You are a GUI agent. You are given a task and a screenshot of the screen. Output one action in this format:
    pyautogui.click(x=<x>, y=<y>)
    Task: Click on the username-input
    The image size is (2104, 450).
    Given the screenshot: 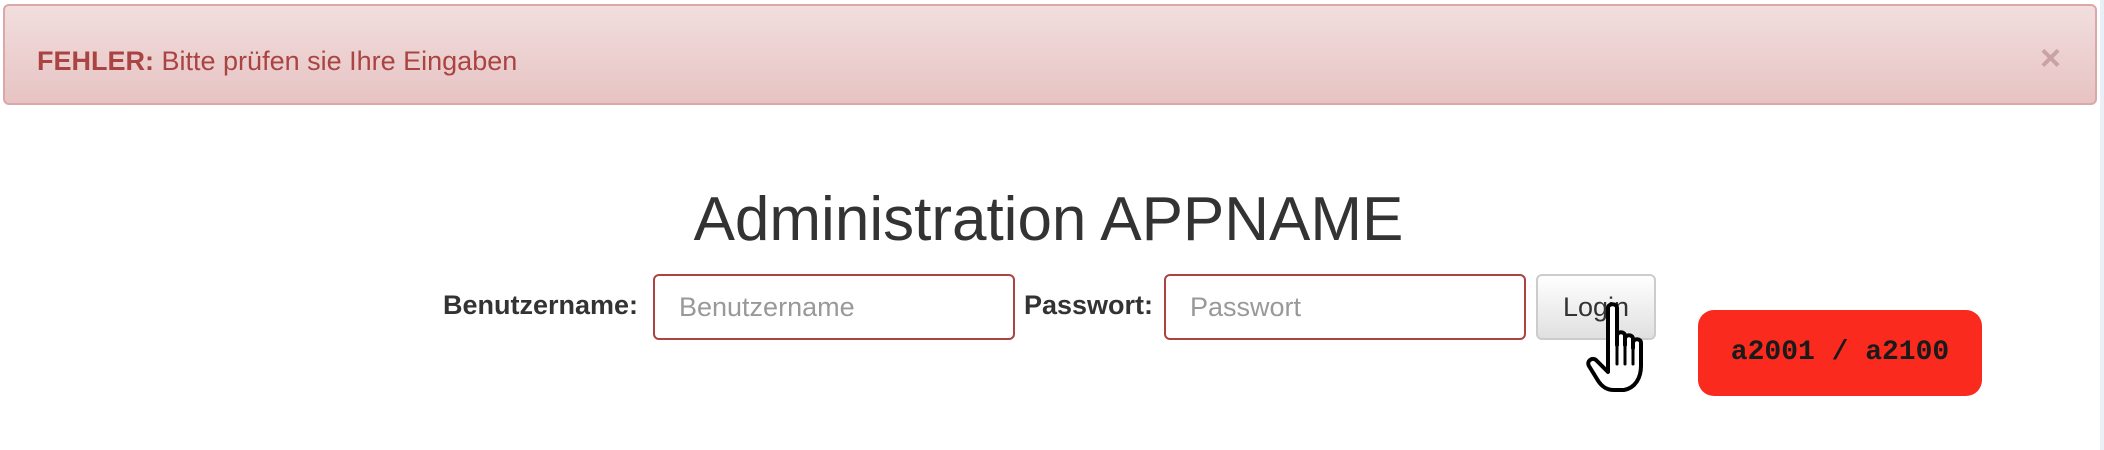 What is the action you would take?
    pyautogui.click(x=834, y=307)
    